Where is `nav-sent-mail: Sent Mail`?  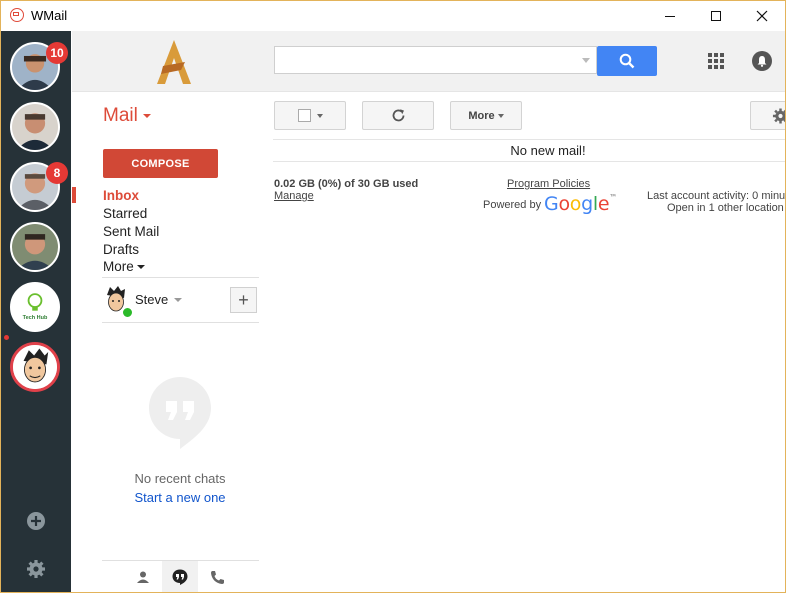 nav-sent-mail: Sent Mail is located at coordinates (131, 231).